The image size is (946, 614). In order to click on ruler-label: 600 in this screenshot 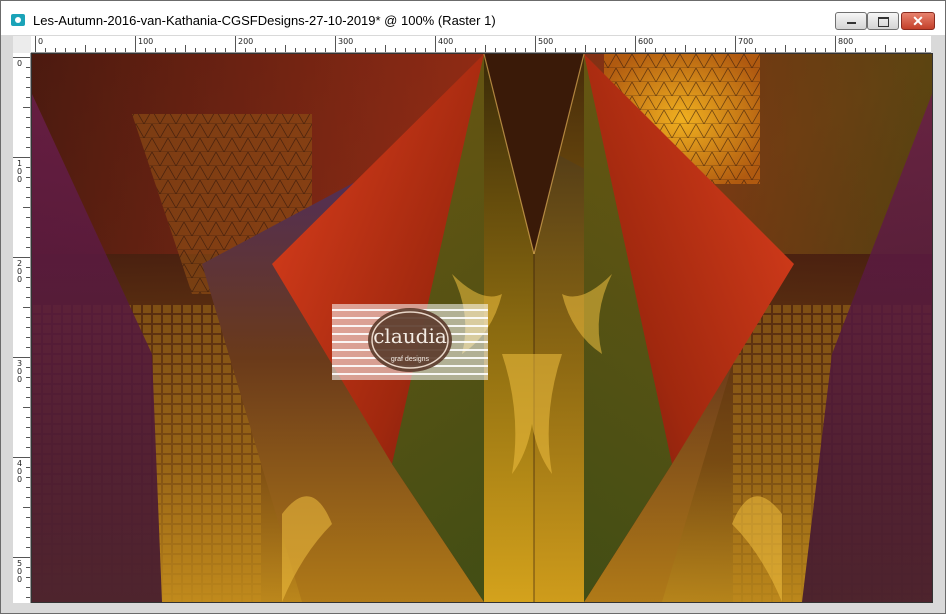, I will do `click(646, 41)`.